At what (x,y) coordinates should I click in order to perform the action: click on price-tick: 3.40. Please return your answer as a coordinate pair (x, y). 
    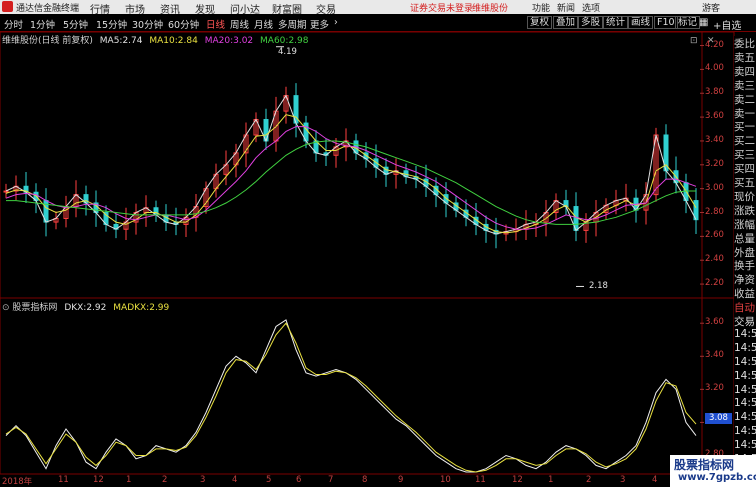
    Looking at the image, I should click on (714, 139).